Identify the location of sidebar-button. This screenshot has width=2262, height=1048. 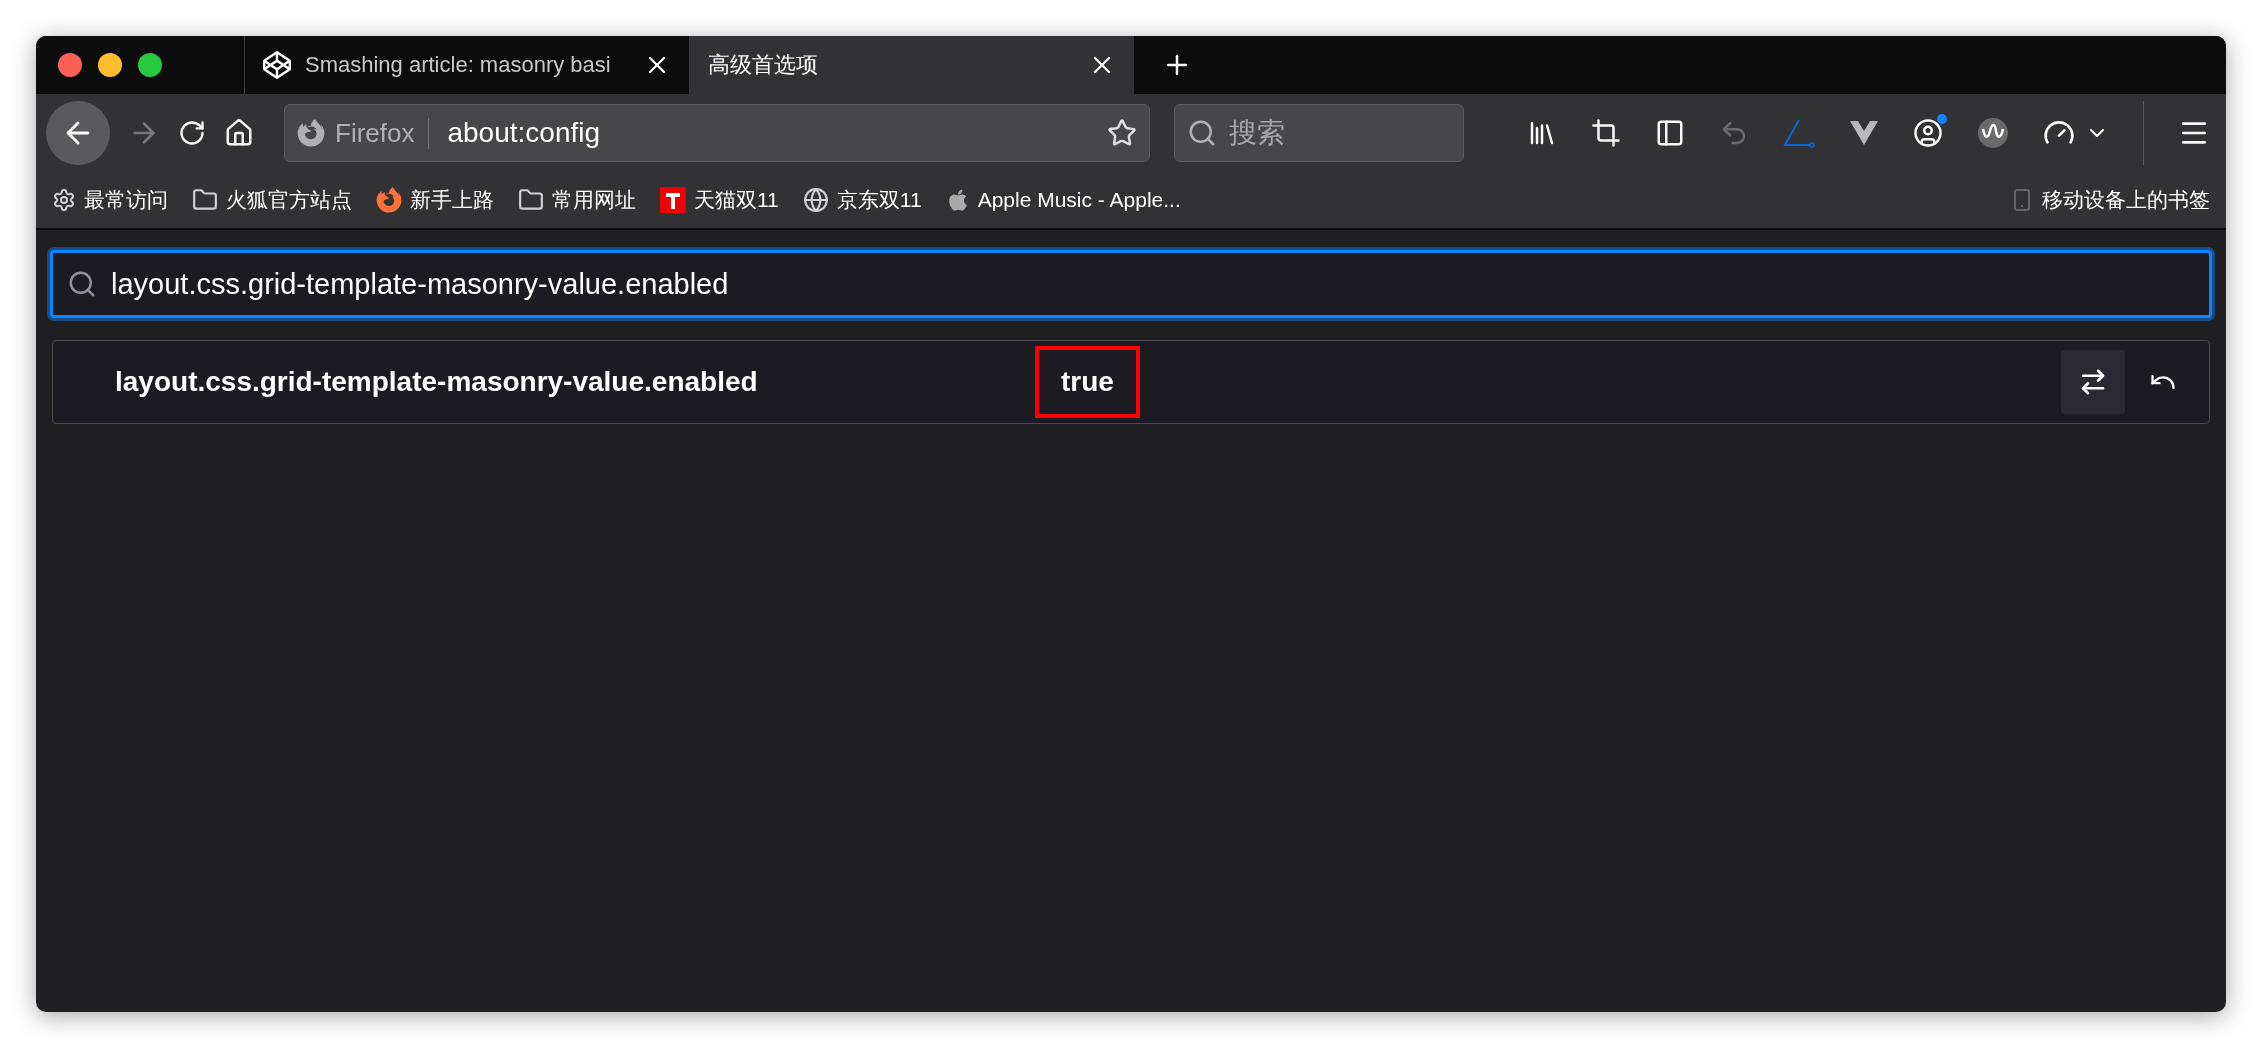
(1670, 133).